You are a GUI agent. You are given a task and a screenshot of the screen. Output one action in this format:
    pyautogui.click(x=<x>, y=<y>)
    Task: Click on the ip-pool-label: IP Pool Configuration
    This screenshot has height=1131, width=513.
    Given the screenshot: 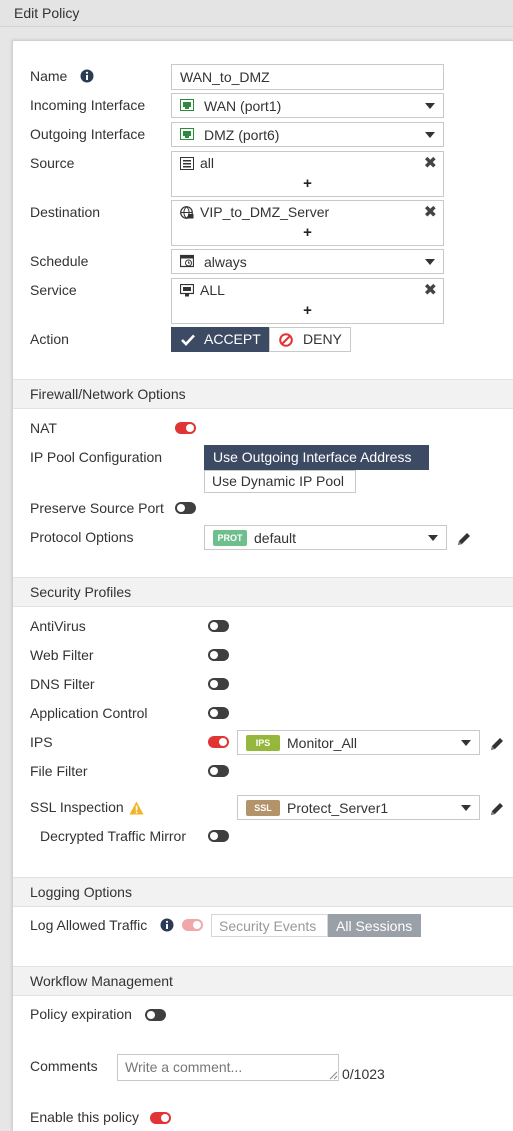 What is the action you would take?
    pyautogui.click(x=96, y=457)
    